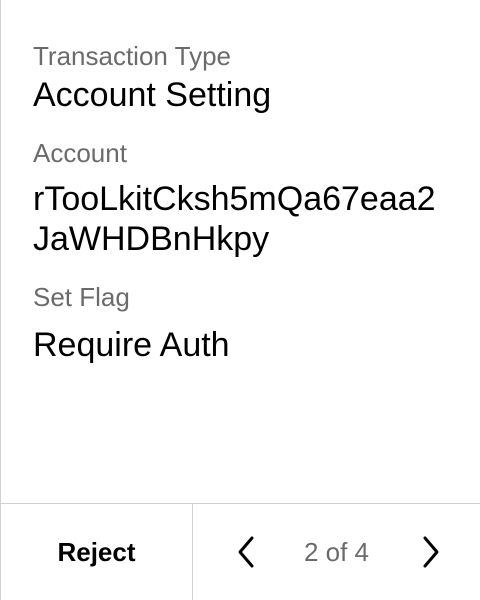 This screenshot has height=600, width=480. I want to click on reject-button-label: Reject, so click(96, 551).